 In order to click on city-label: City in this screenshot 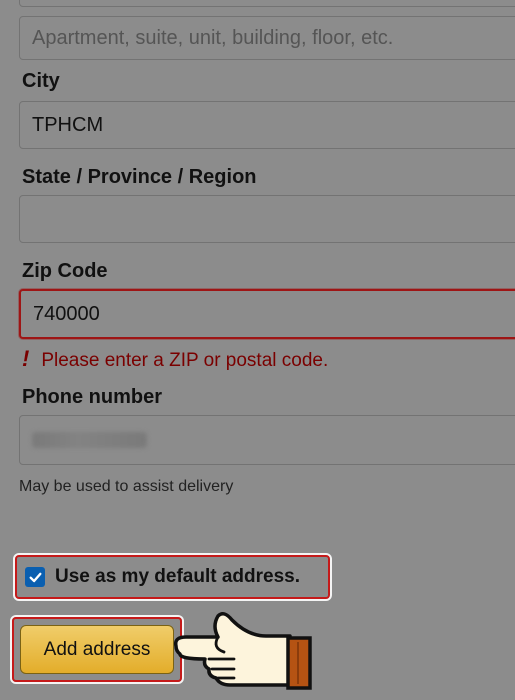, I will do `click(41, 81)`.